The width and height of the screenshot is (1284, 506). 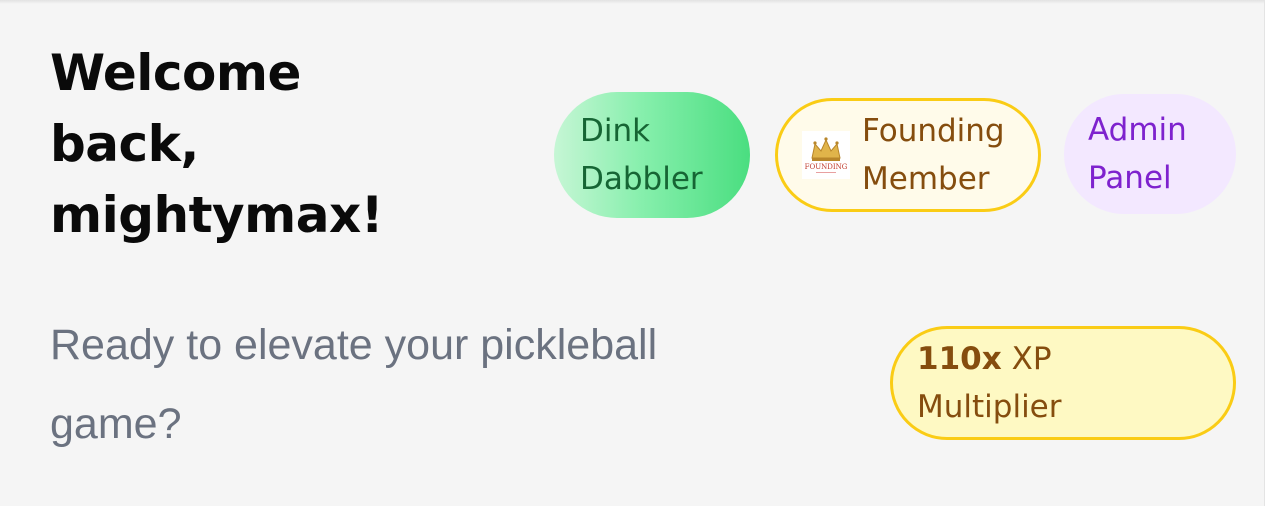 What do you see at coordinates (826, 167) in the screenshot?
I see `founding-logo-text: FOUNDING` at bounding box center [826, 167].